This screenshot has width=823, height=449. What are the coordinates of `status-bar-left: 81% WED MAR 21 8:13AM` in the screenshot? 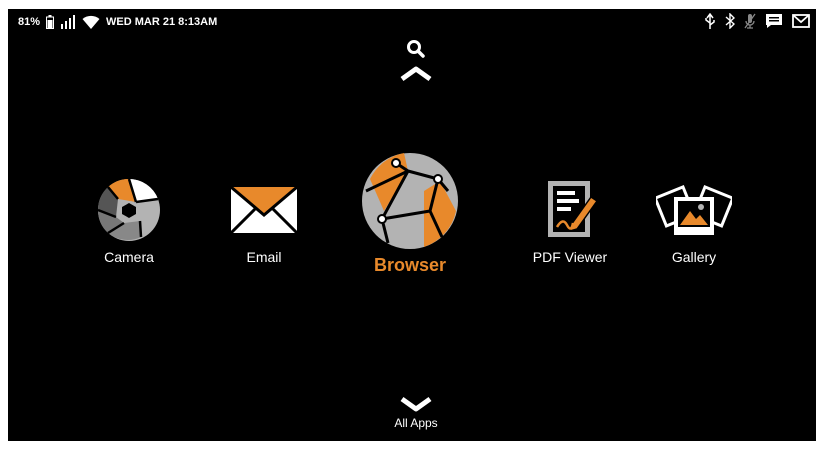 It's located at (120, 22).